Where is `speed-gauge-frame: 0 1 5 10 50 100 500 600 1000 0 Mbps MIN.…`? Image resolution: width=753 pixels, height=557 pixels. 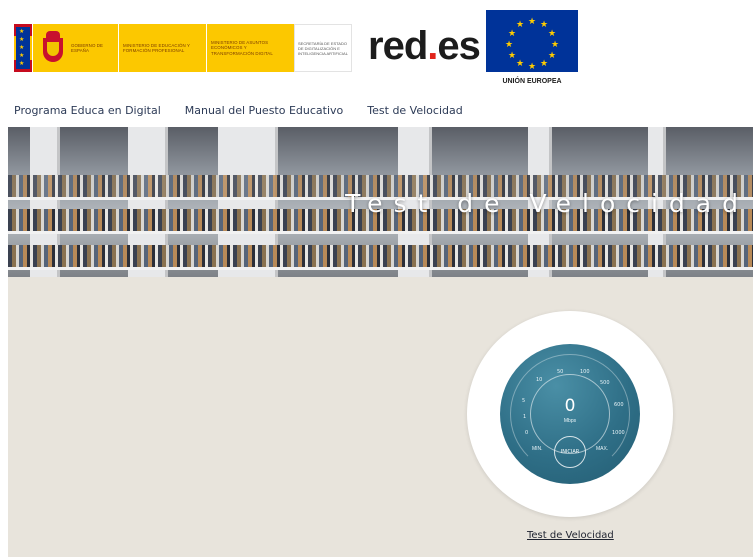 speed-gauge-frame: 0 1 5 10 50 100 500 600 1000 0 Mbps MIN.… is located at coordinates (570, 414).